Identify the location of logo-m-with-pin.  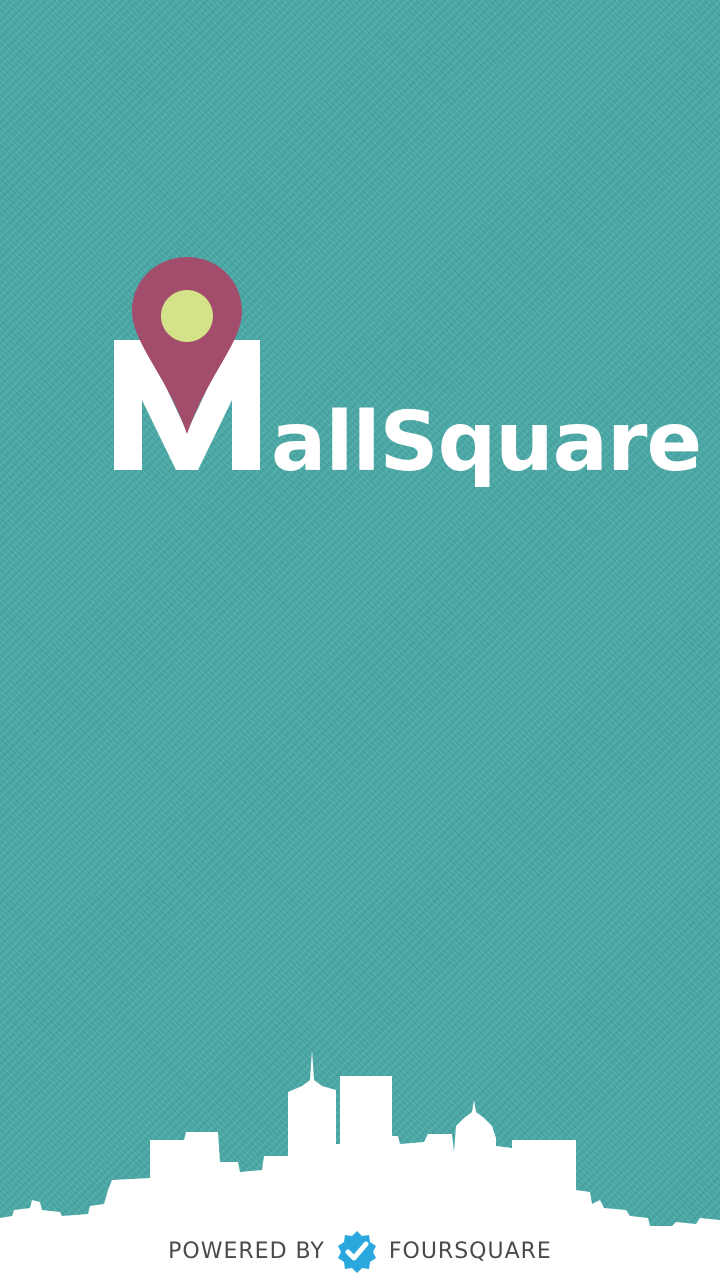
(187, 363).